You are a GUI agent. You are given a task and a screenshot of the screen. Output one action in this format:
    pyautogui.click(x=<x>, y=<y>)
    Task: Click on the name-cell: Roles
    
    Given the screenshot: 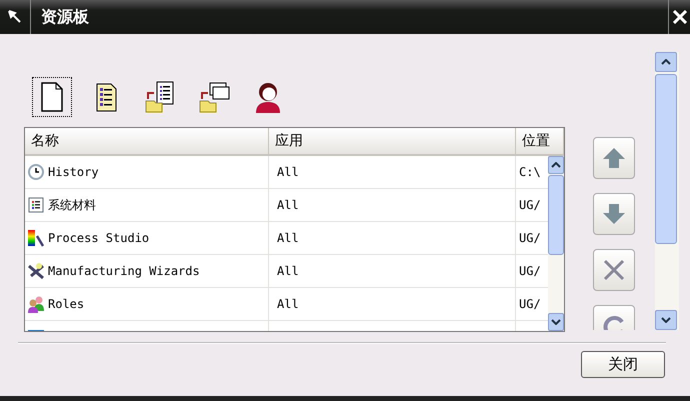 What is the action you would take?
    pyautogui.click(x=66, y=304)
    